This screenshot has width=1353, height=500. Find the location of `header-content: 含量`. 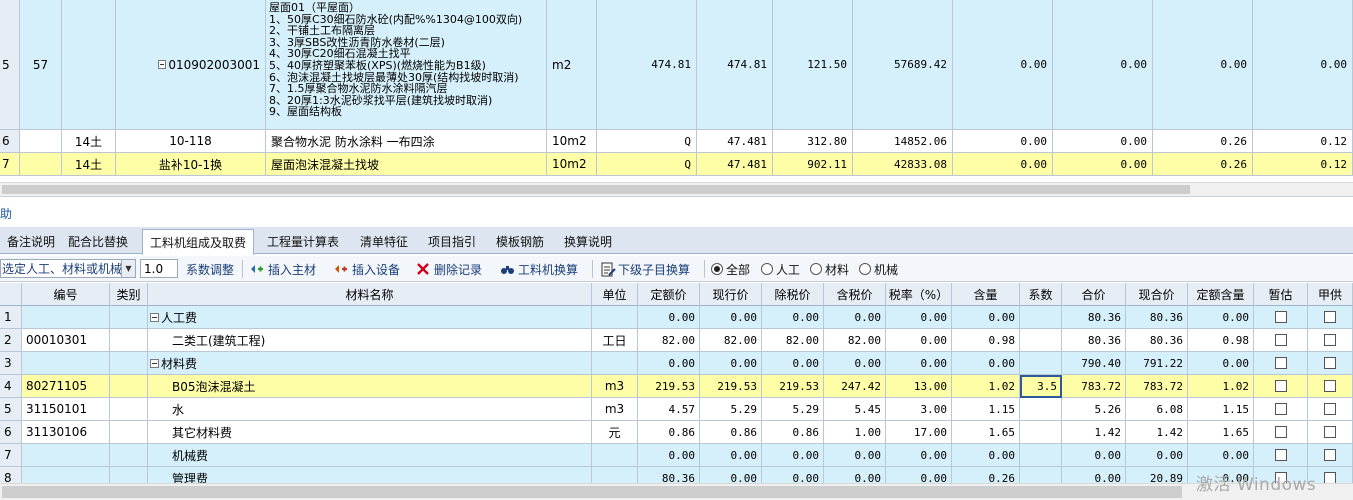

header-content: 含量 is located at coordinates (986, 294).